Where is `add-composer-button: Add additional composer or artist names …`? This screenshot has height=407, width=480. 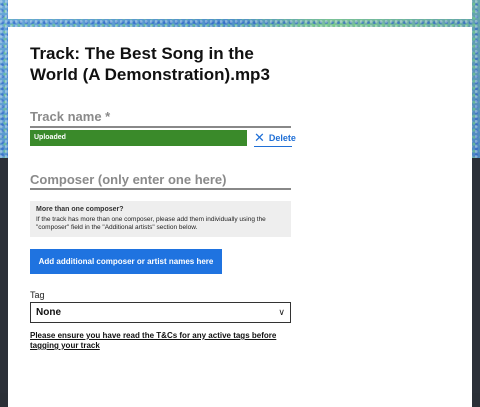
add-composer-button: Add additional composer or artist names … is located at coordinates (126, 261).